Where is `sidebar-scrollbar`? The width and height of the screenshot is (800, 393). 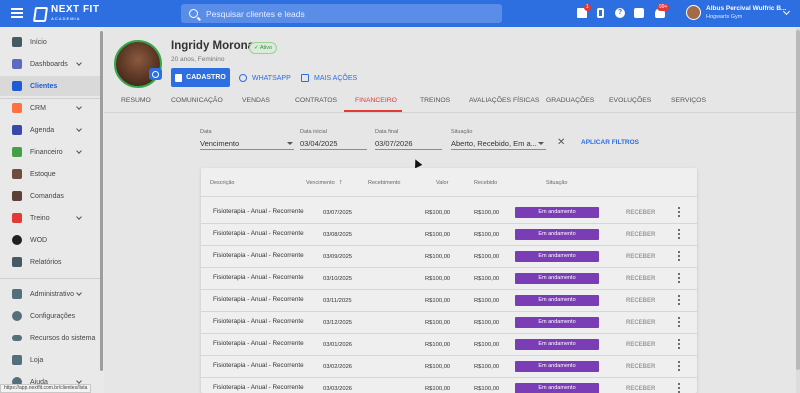 sidebar-scrollbar is located at coordinates (101, 201).